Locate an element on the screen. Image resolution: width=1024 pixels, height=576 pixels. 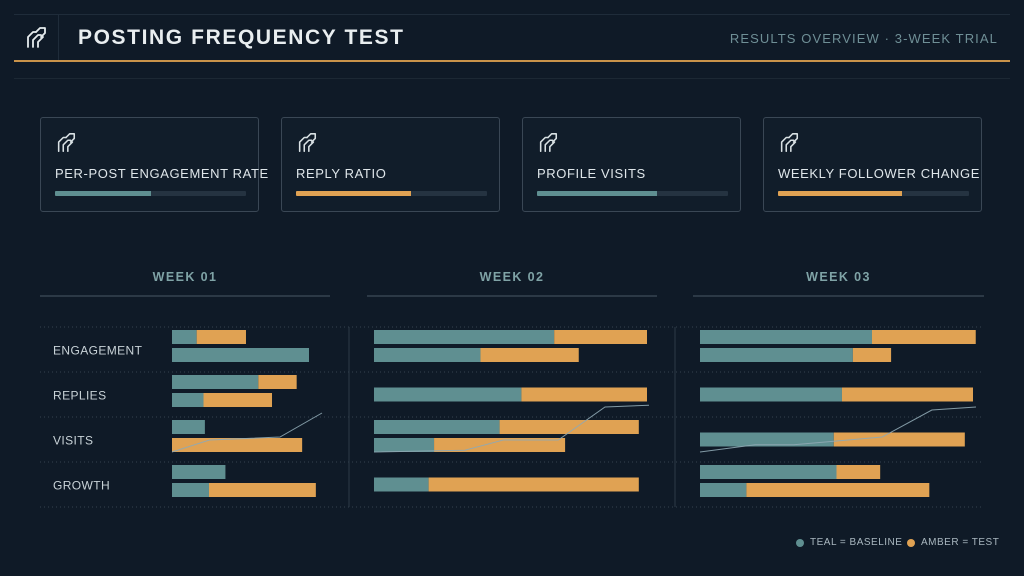
category-label: VISITS is located at coordinates (73, 441).